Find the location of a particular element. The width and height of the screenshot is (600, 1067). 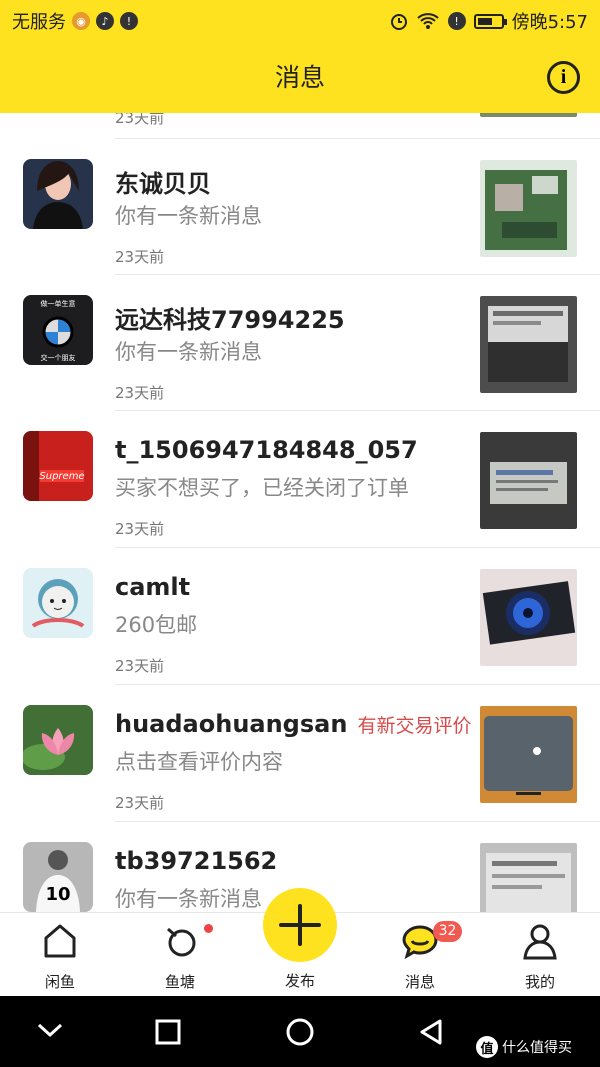

tab-label: 闲鱼 is located at coordinates (59, 982).